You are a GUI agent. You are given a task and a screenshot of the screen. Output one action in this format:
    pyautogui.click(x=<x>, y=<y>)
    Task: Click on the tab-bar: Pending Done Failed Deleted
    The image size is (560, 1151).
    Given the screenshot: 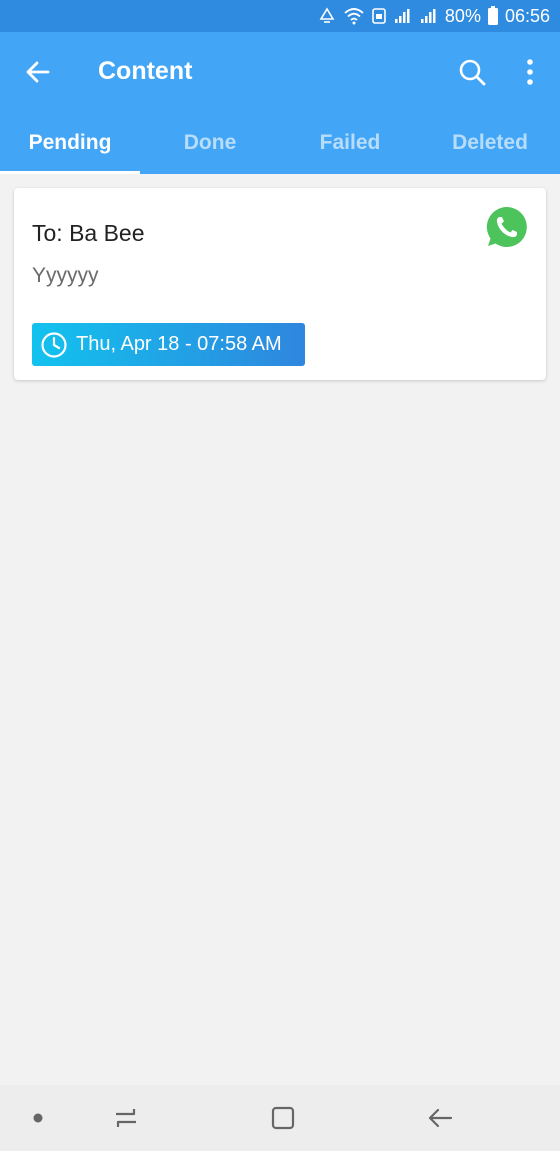 What is the action you would take?
    pyautogui.click(x=280, y=143)
    